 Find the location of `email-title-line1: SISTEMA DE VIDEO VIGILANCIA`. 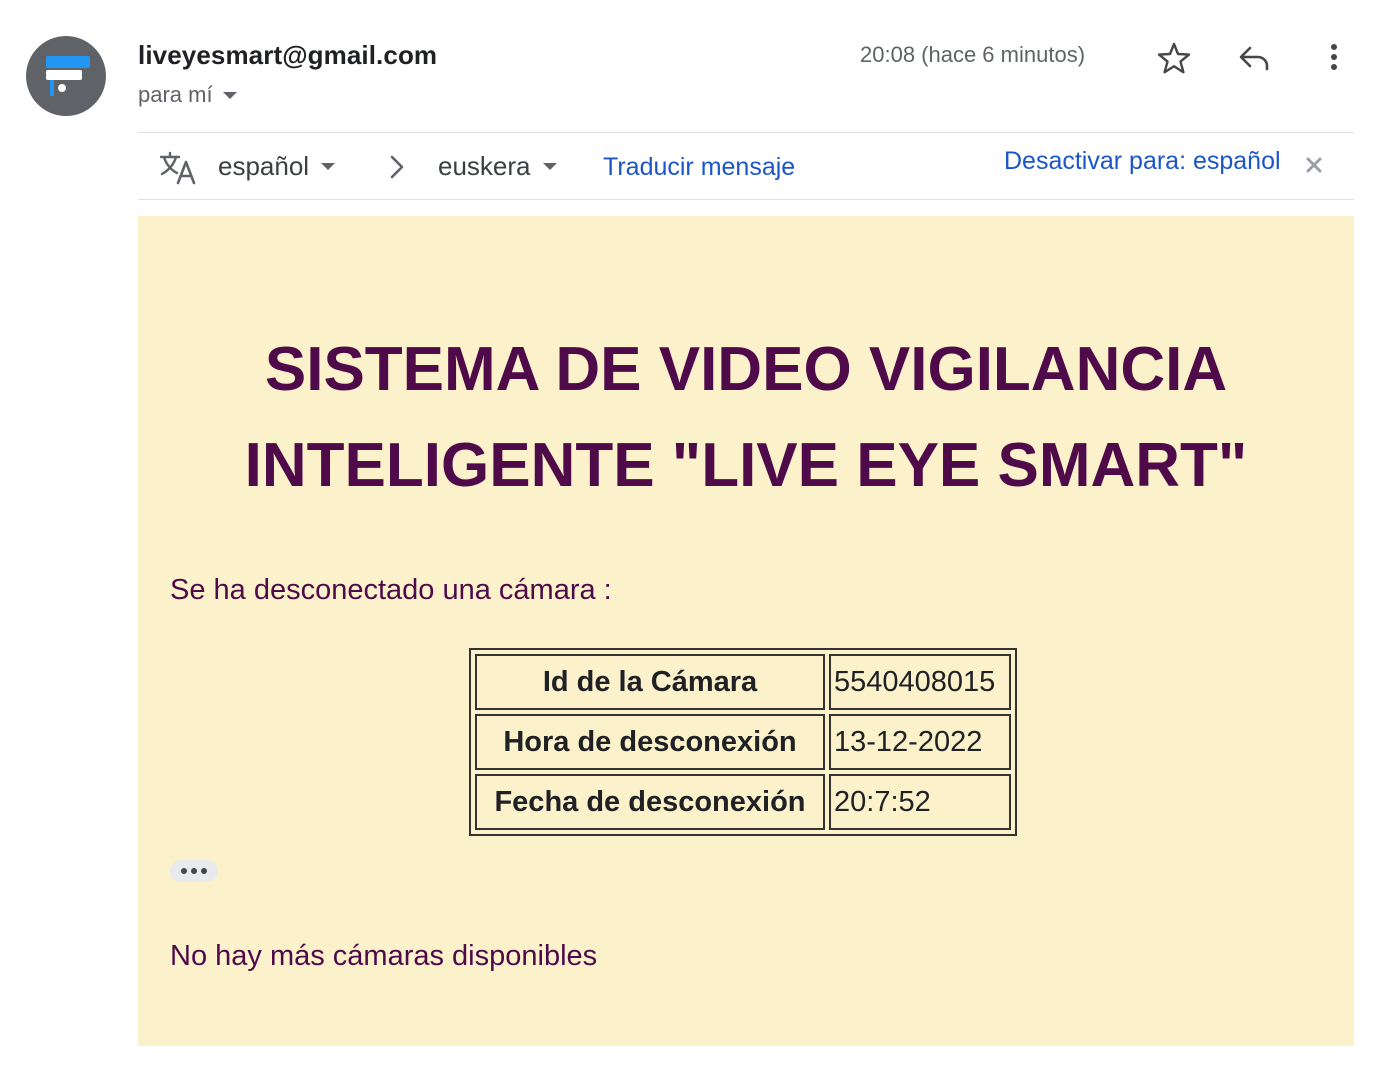

email-title-line1: SISTEMA DE VIDEO VIGILANCIA is located at coordinates (746, 369).